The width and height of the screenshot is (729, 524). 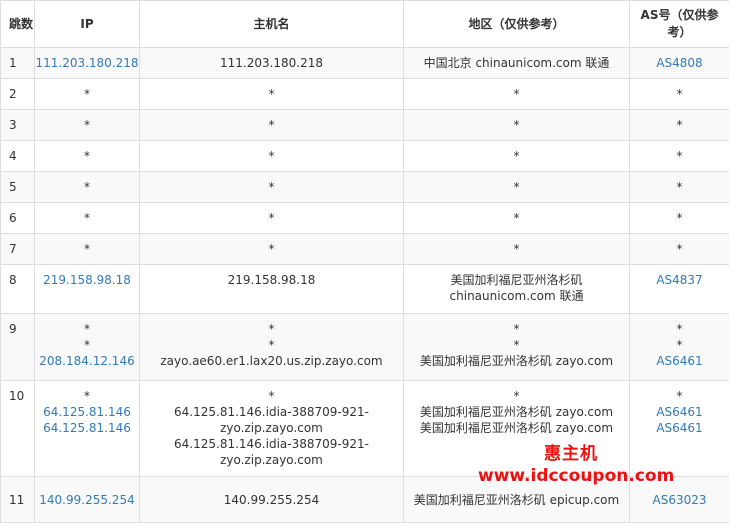 What do you see at coordinates (679, 280) in the screenshot?
I see `as-link: AS4837` at bounding box center [679, 280].